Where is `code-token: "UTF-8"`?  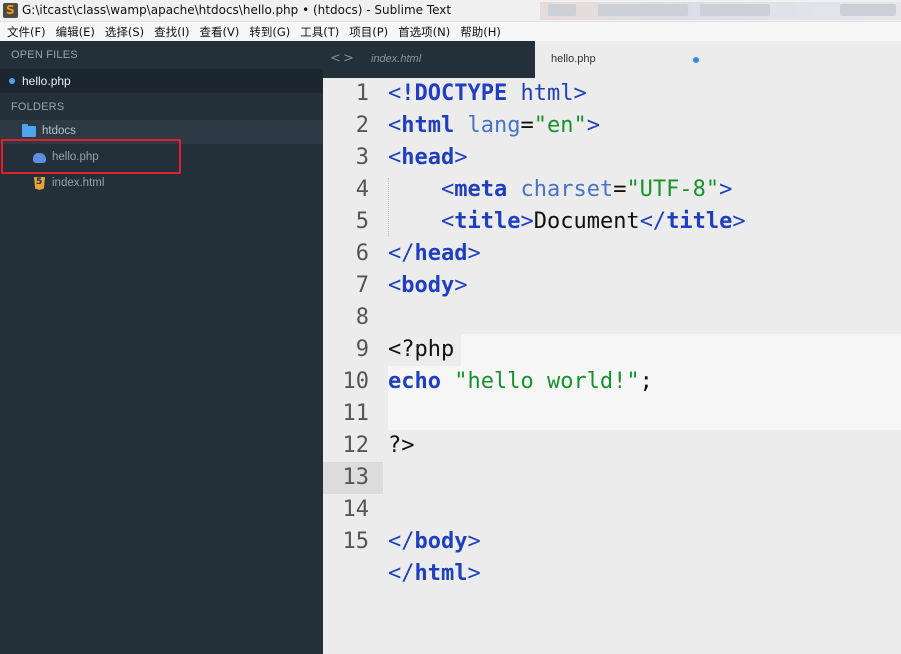 code-token: "UTF-8" is located at coordinates (673, 189).